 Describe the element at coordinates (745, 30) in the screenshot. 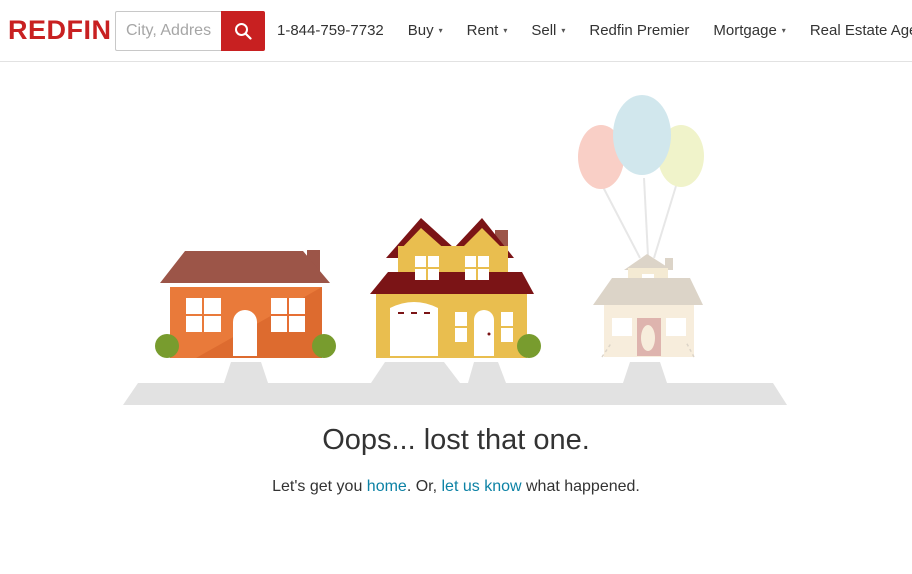

I see `nav-mortgage-label: Mortgage` at that location.